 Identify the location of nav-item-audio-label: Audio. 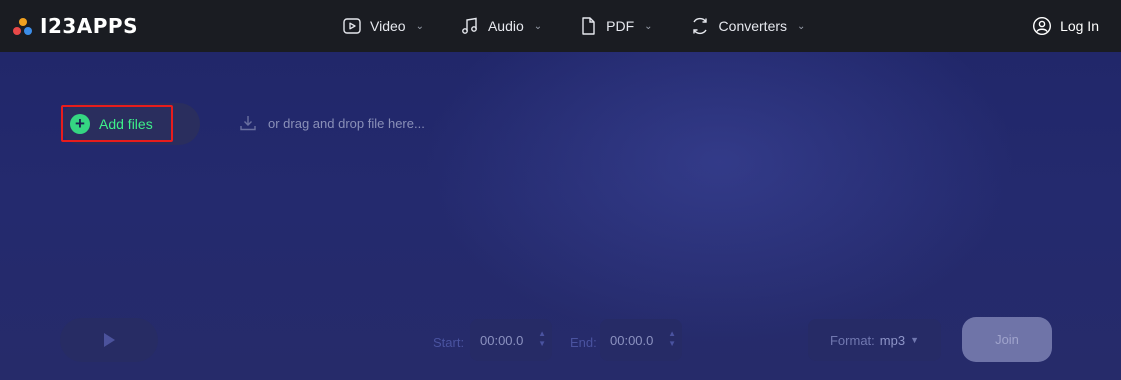
(505, 26).